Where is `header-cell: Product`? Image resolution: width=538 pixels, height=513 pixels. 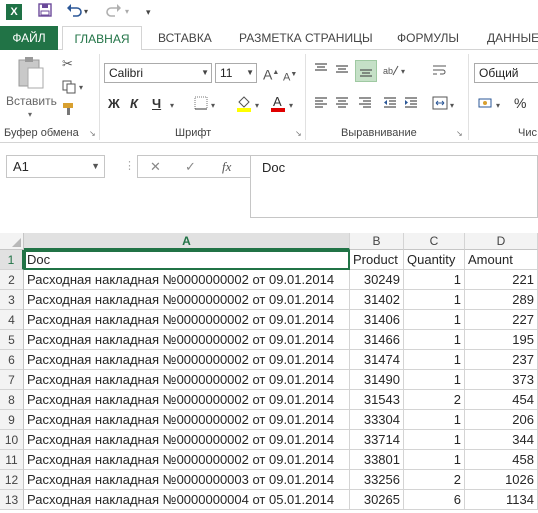
header-cell: Product is located at coordinates (377, 260).